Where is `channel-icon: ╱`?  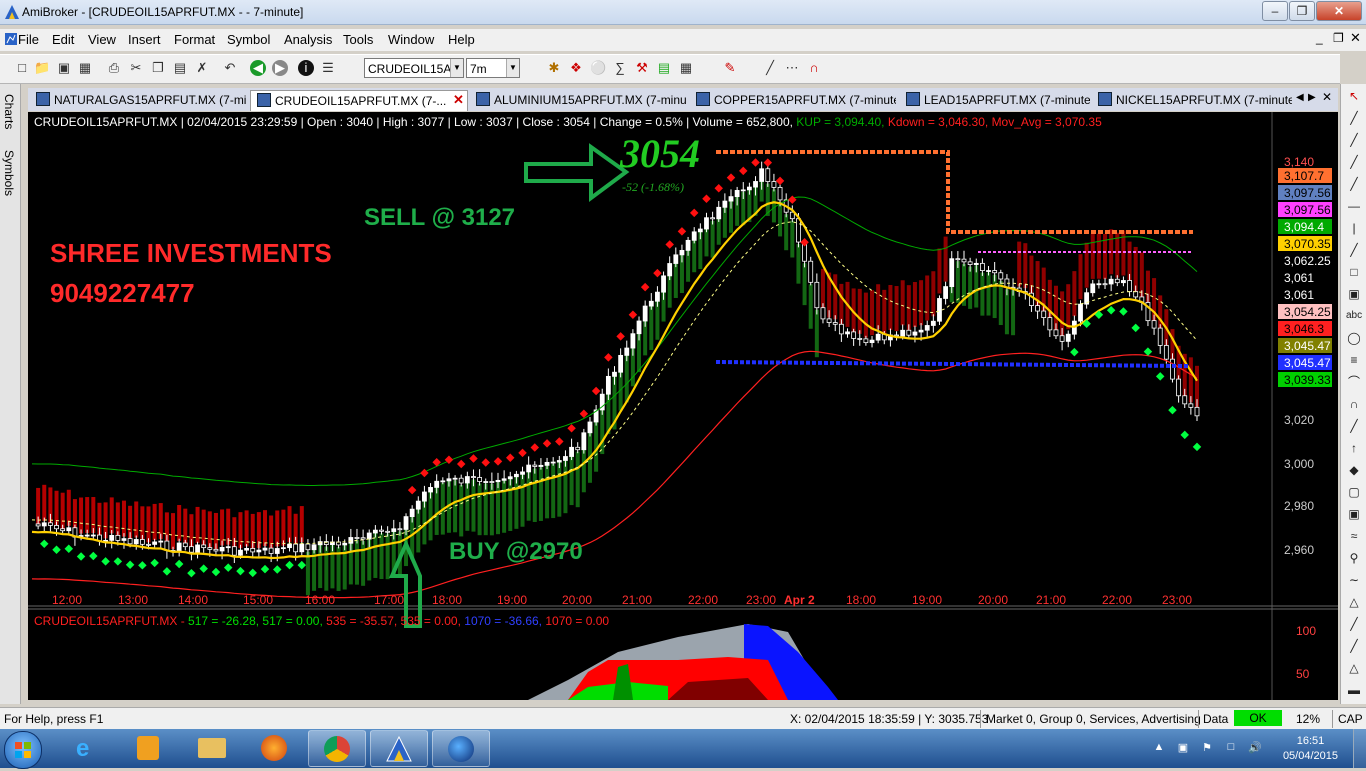
channel-icon: ╱ is located at coordinates (1354, 184).